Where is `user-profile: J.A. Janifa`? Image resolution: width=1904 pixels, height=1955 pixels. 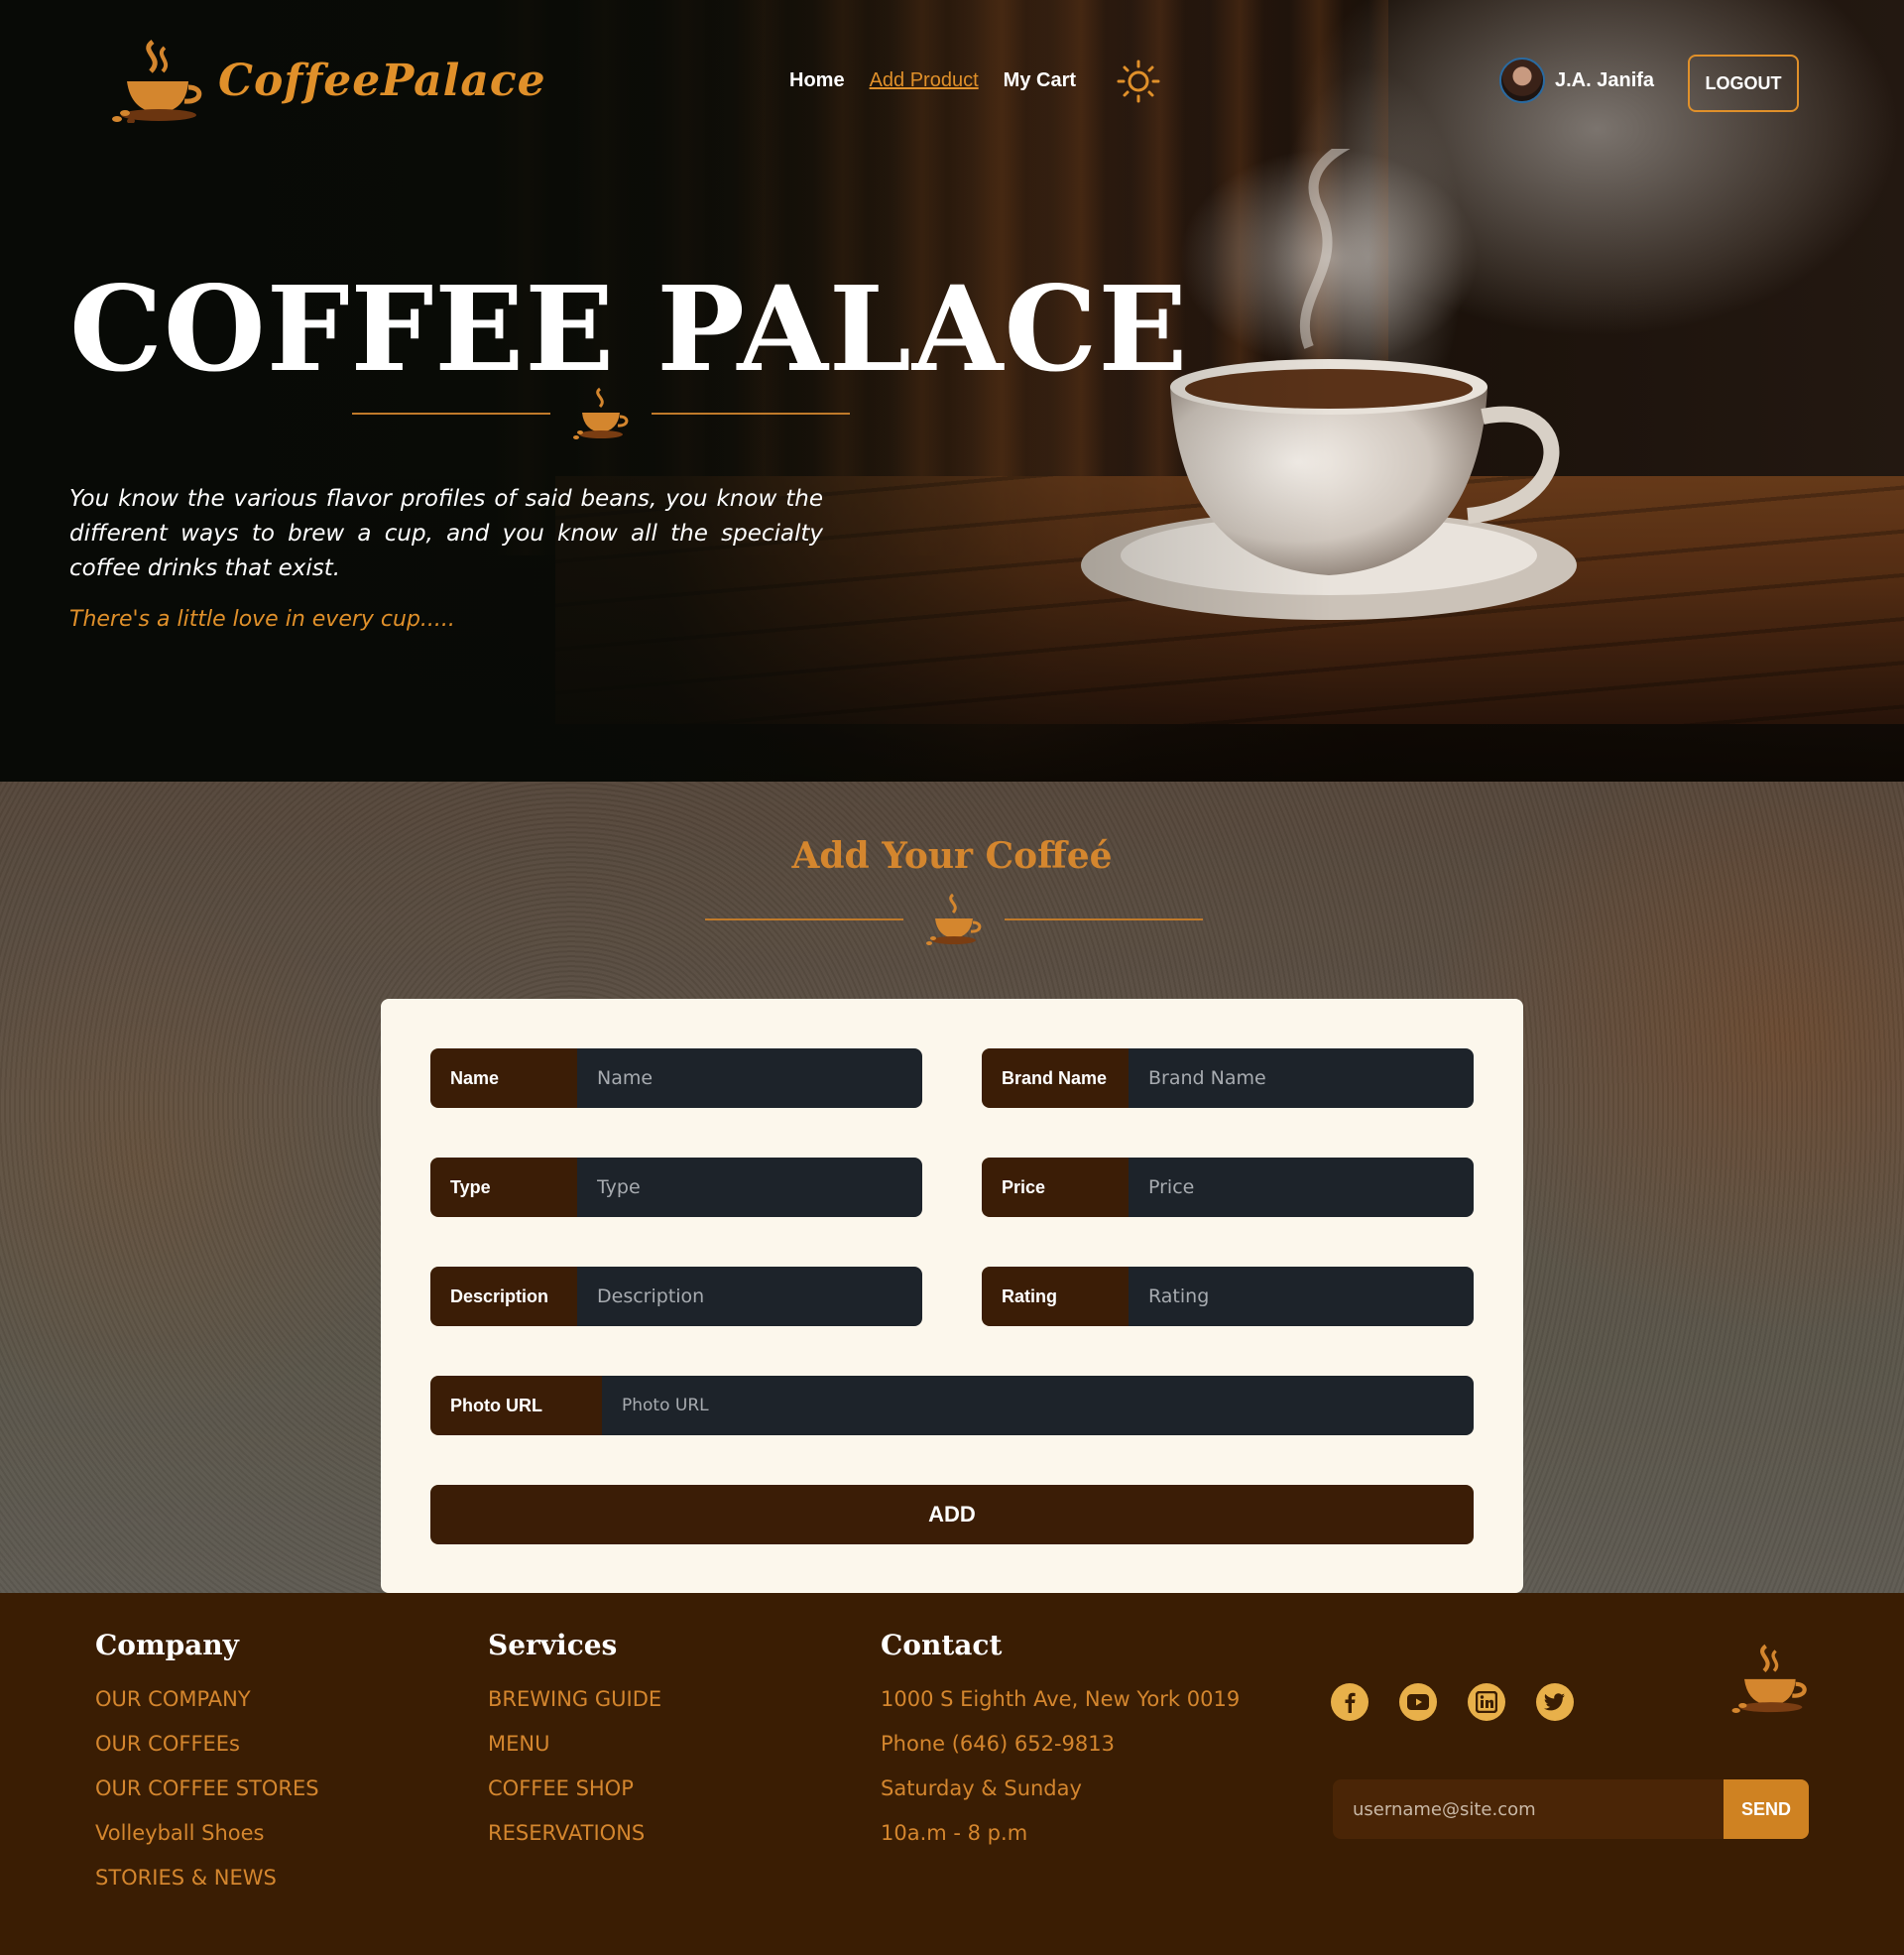
user-profile: J.A. Janifa is located at coordinates (1576, 81).